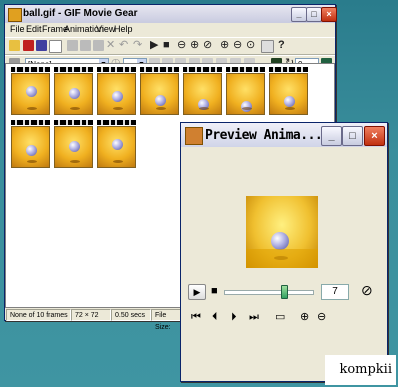 The height and width of the screenshot is (387, 398). I want to click on preview-ball, so click(280, 241).